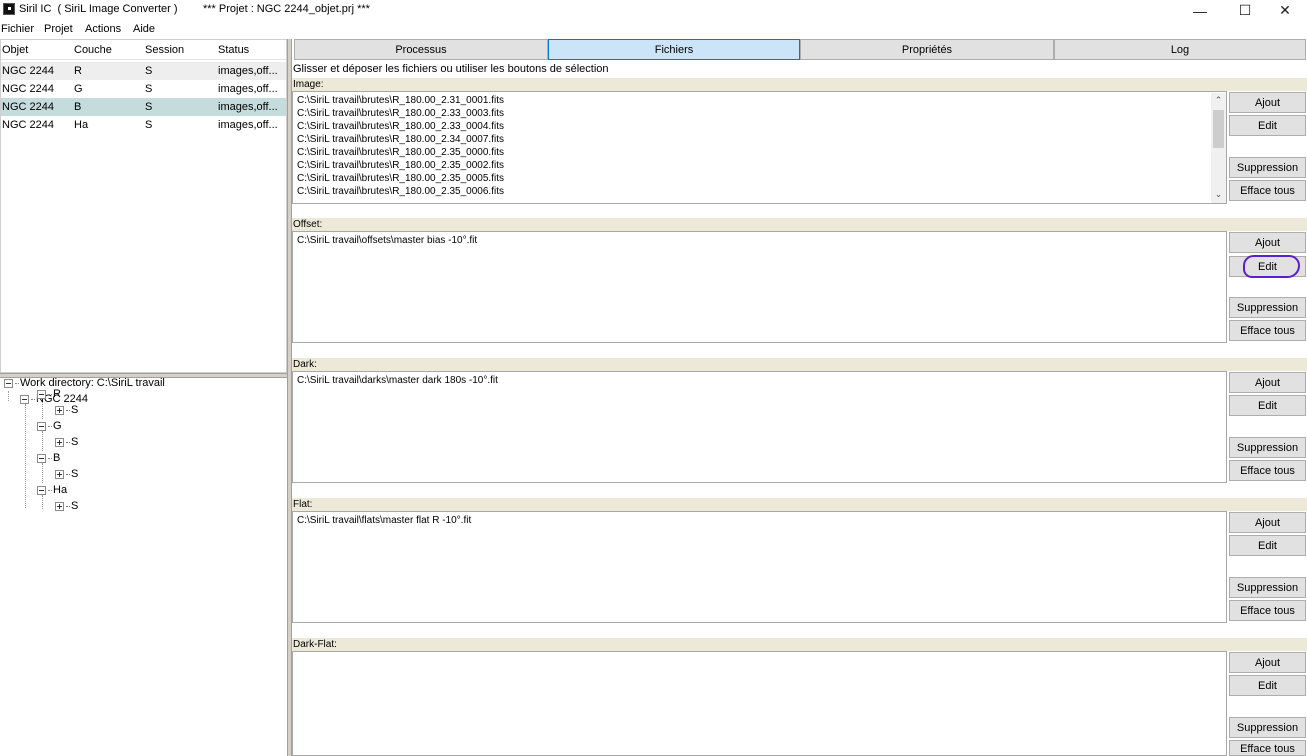  Describe the element at coordinates (927, 49) in the screenshot. I see `tab-proprietes: Propriétés` at that location.